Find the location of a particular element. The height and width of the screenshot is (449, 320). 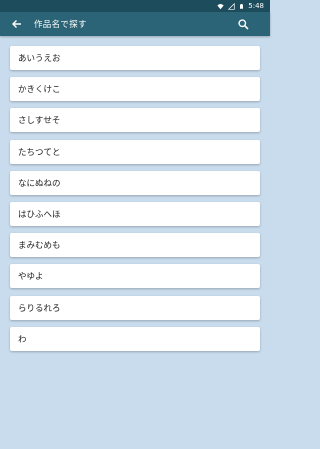

search-button is located at coordinates (243, 24).